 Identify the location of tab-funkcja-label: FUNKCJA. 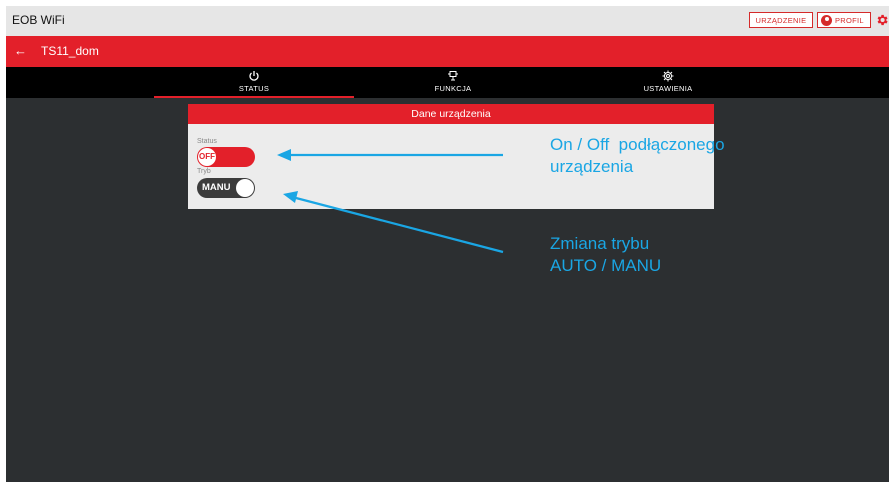
(453, 88).